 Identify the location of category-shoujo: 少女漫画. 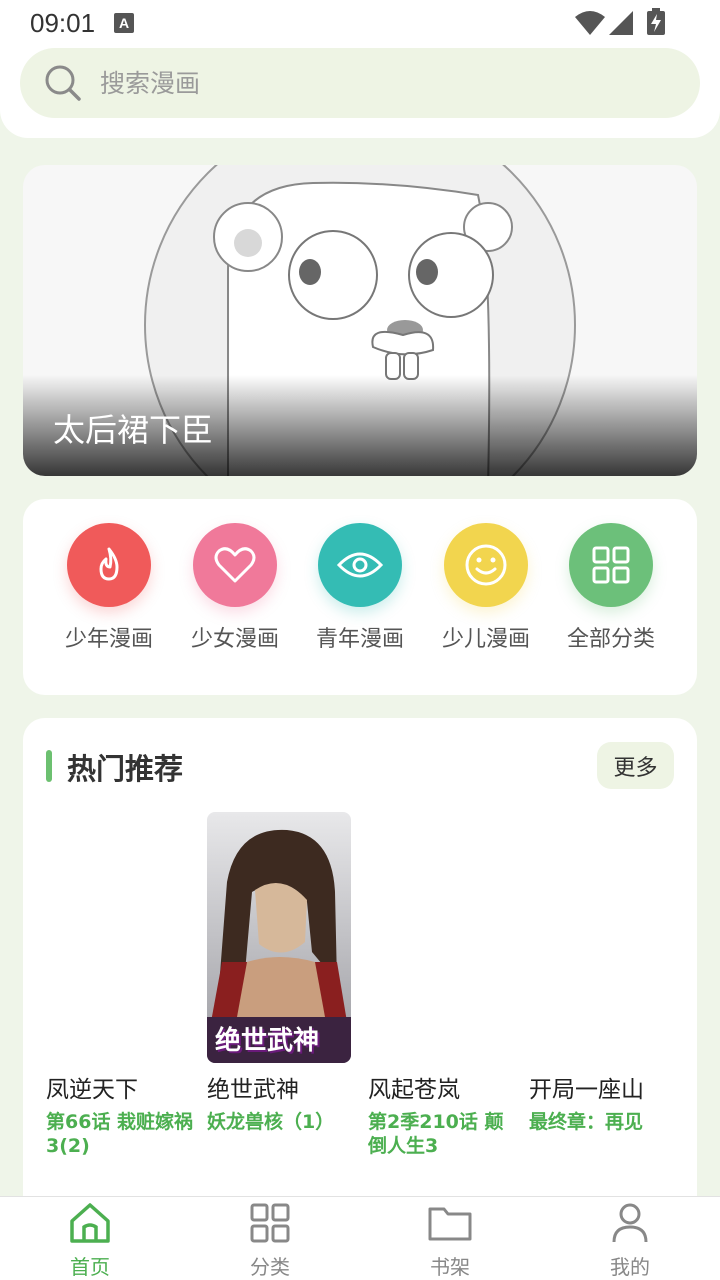
(235, 593).